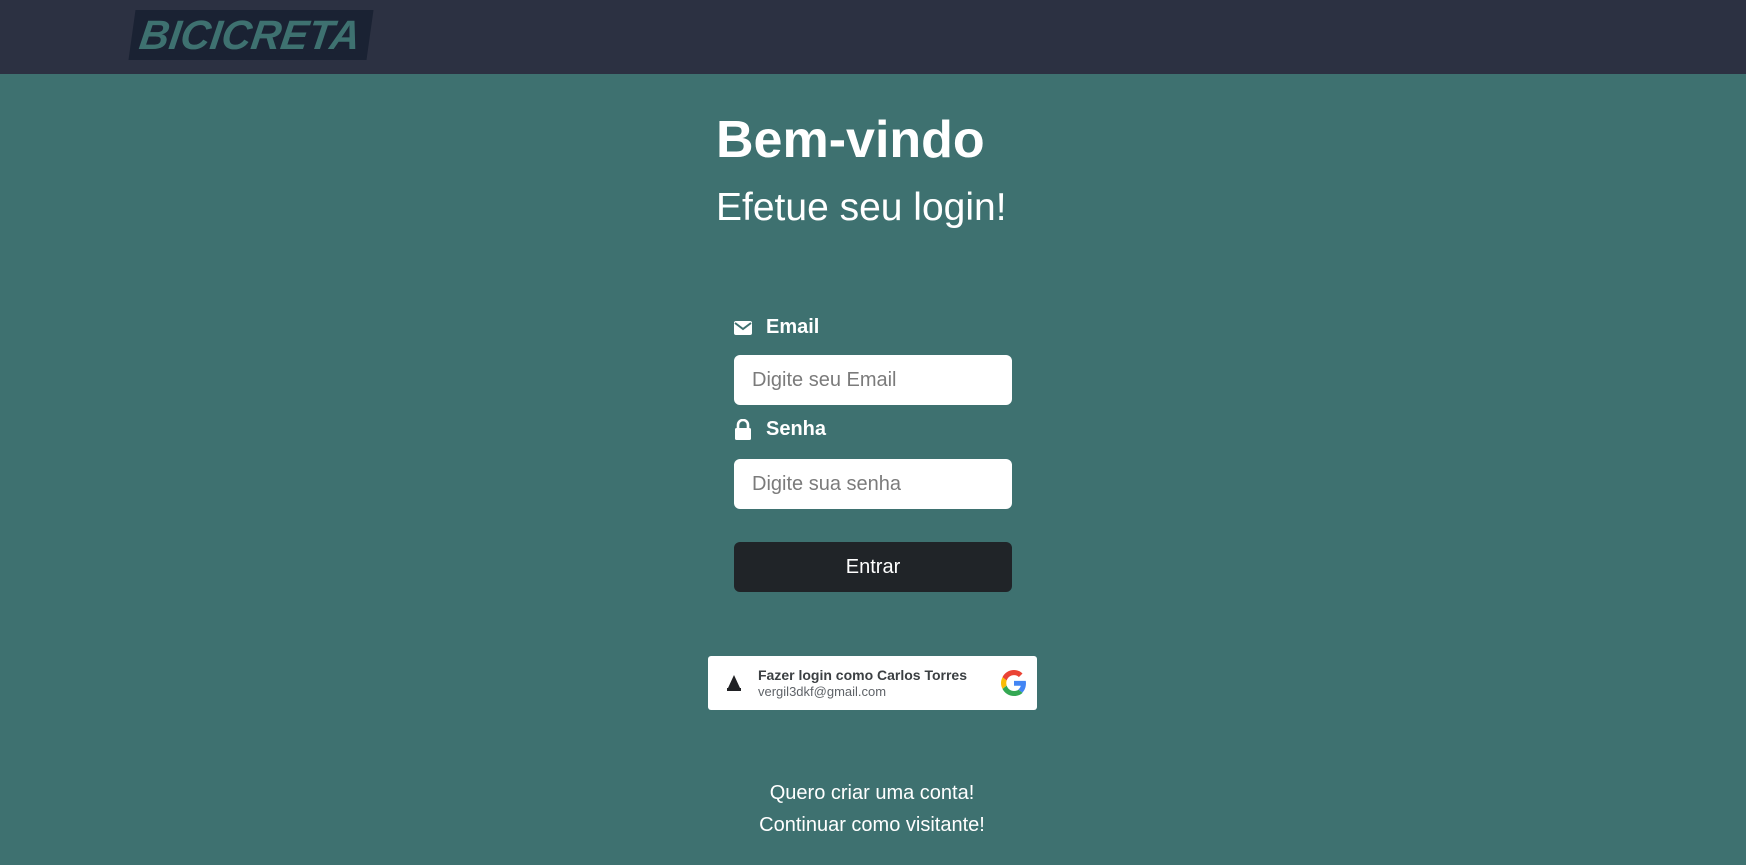 The image size is (1746, 865). Describe the element at coordinates (734, 683) in the screenshot. I see `user-avatar-icon` at that location.